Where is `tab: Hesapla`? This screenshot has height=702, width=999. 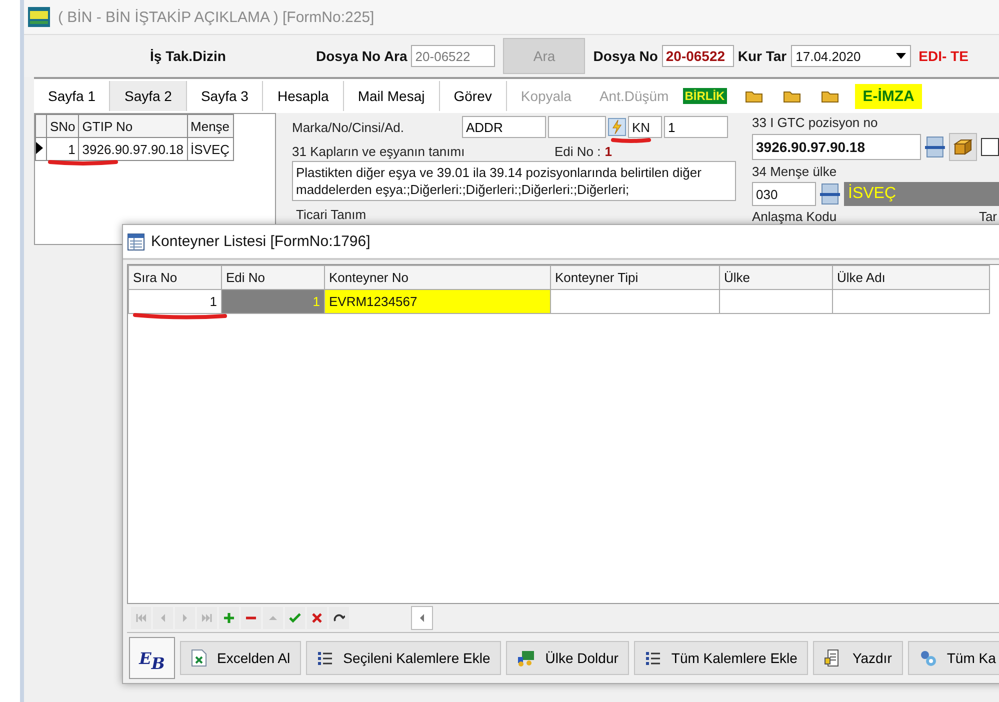 tab: Hesapla is located at coordinates (303, 96).